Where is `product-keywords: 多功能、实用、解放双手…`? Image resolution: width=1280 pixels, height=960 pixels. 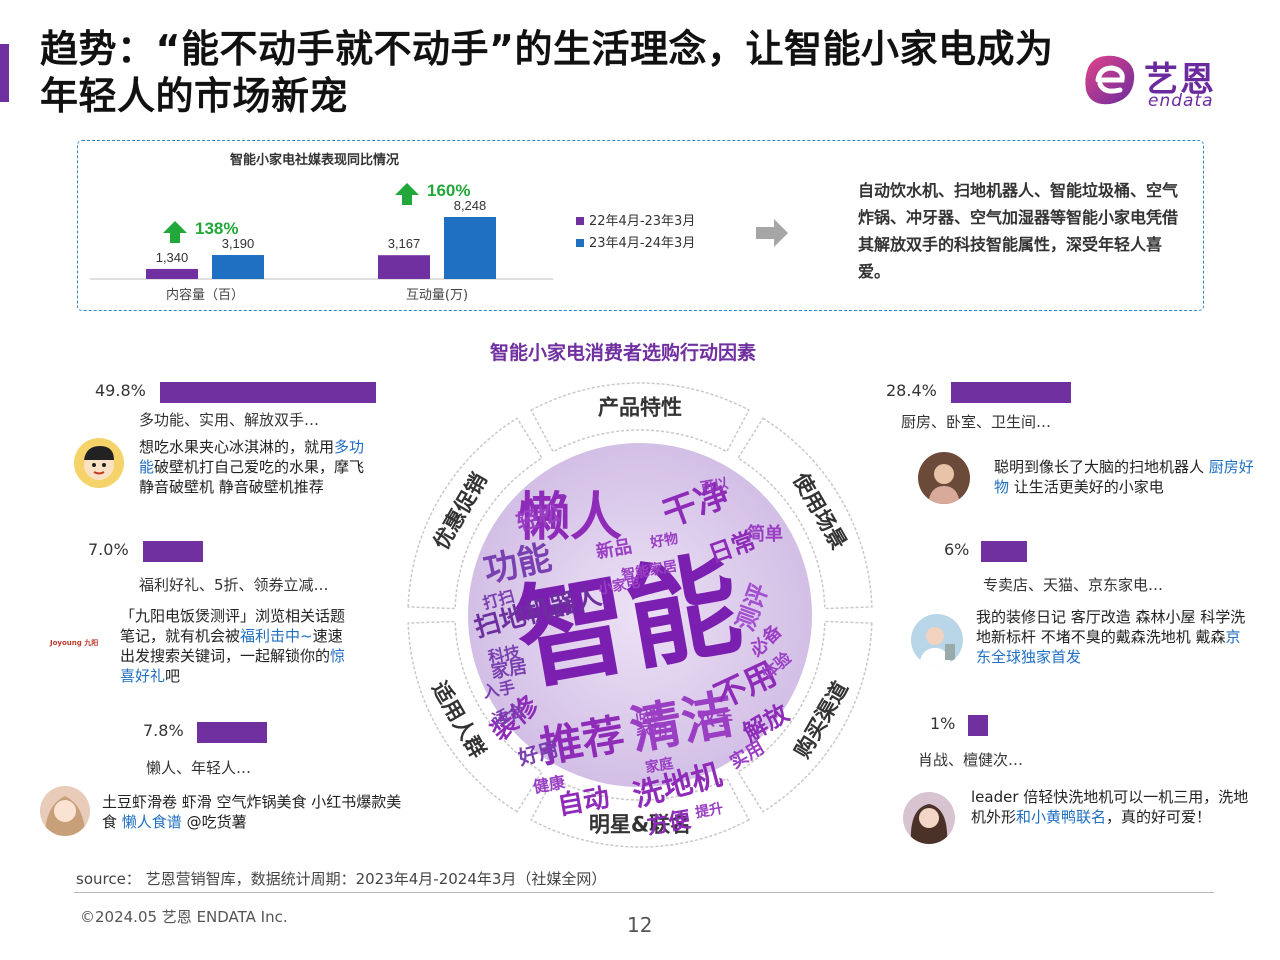
product-keywords: 多功能、实用、解放双手… is located at coordinates (229, 420).